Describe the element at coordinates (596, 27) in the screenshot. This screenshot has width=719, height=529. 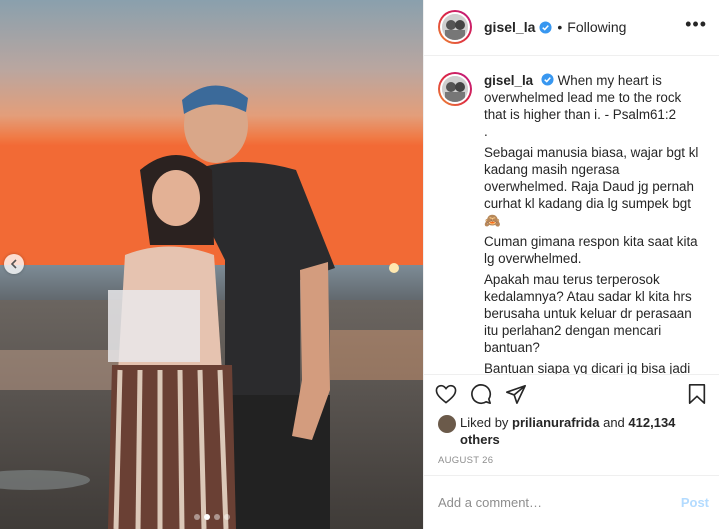
I see `following-button: Following` at that location.